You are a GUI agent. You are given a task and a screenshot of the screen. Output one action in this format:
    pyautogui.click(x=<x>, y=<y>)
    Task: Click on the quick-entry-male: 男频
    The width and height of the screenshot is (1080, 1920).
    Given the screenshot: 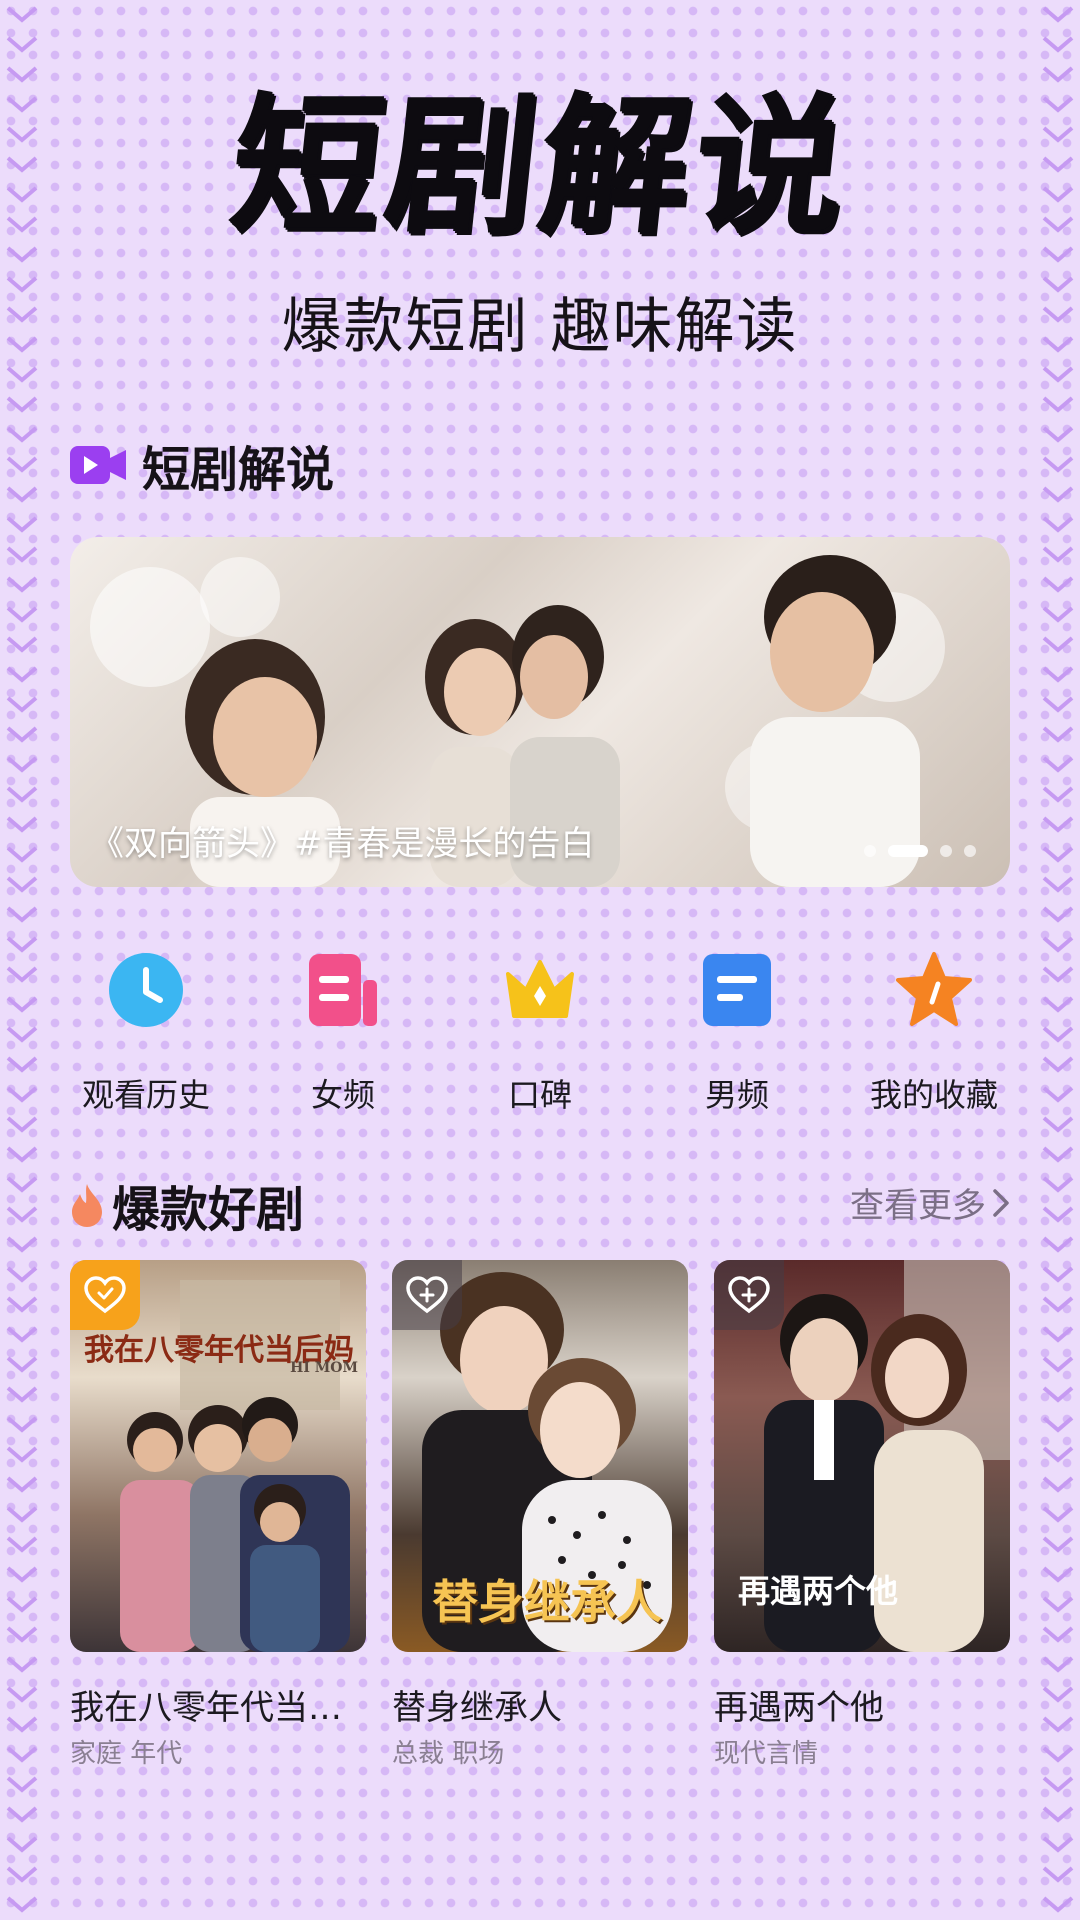 What is the action you would take?
    pyautogui.click(x=737, y=1033)
    